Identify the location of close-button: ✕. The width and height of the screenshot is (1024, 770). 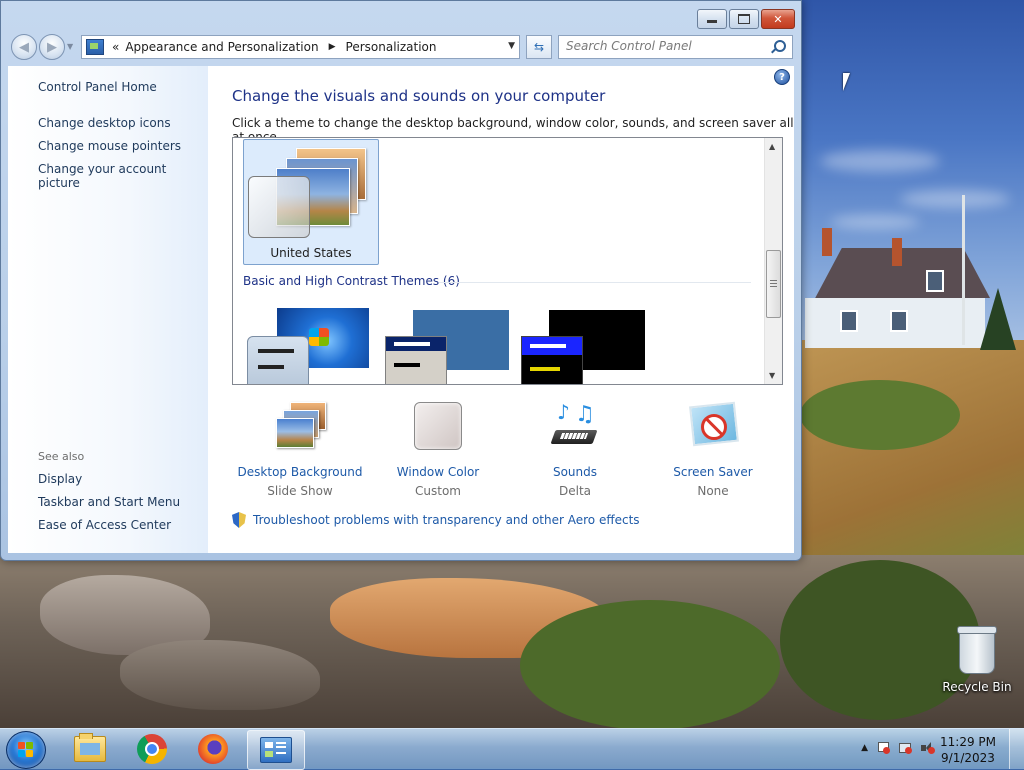
(778, 19).